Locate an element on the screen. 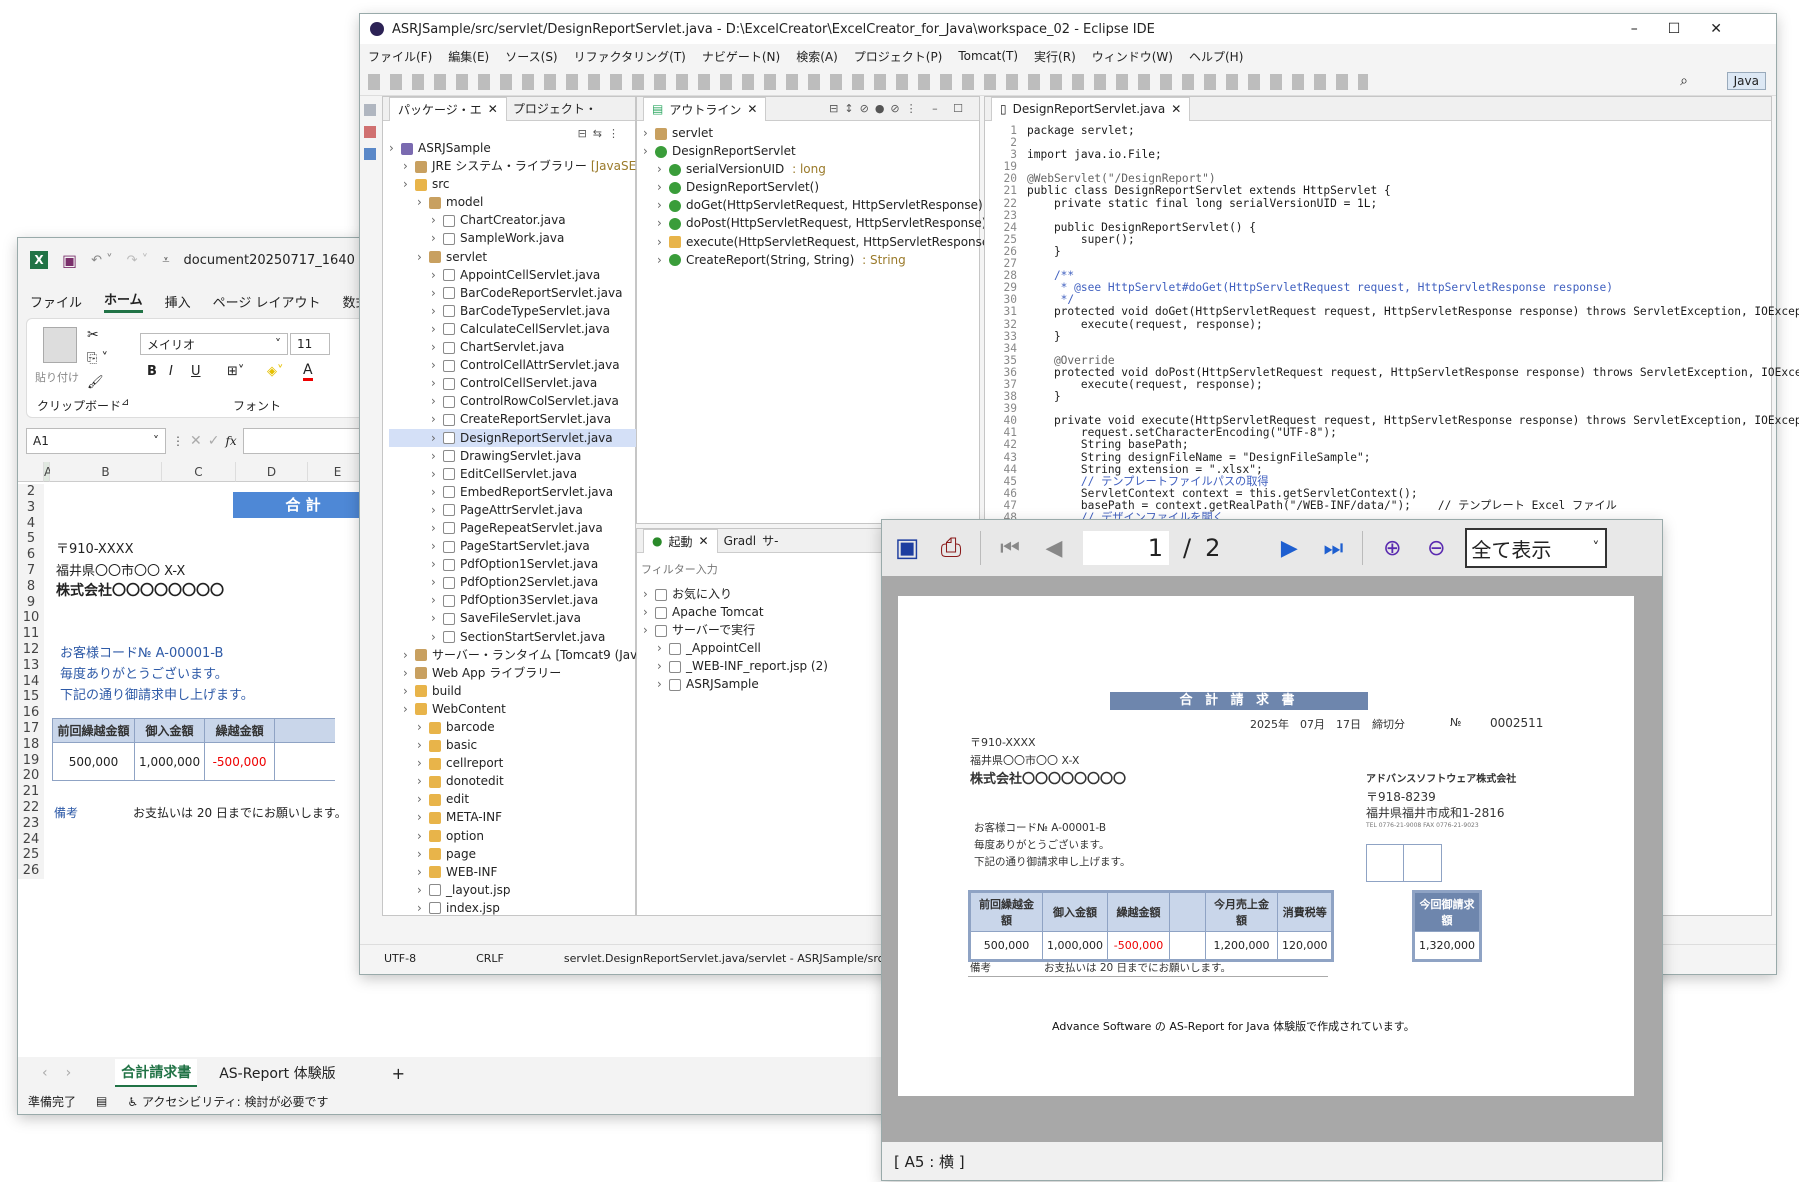  copy-icon: ⎘ ˅ is located at coordinates (97, 358).